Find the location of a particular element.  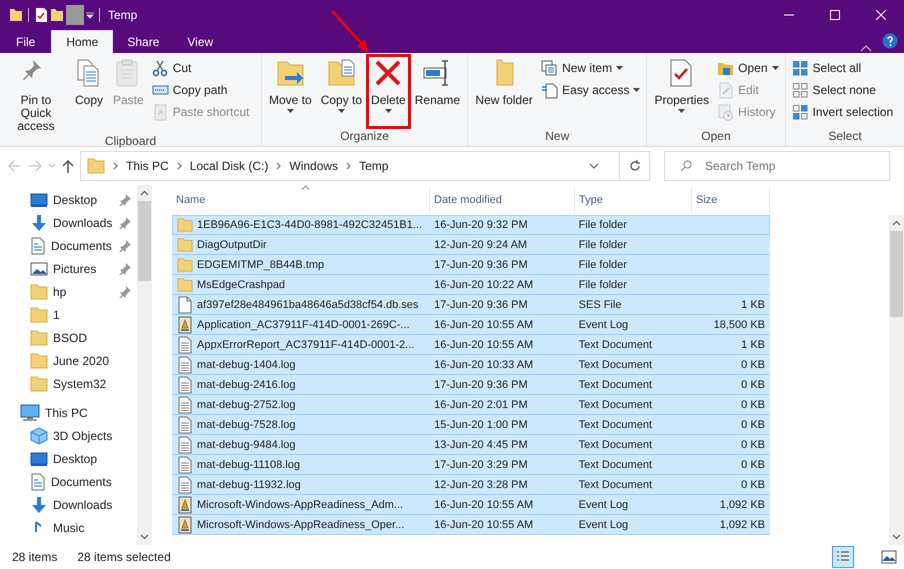

view-button is located at coordinates (843, 557).